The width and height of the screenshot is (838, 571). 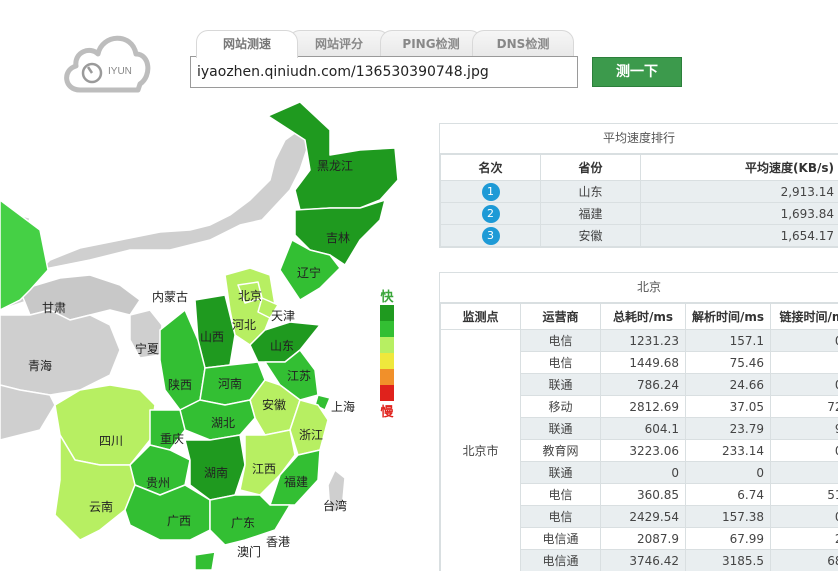 What do you see at coordinates (249, 552) in the screenshot?
I see `label-macau: 澳门` at bounding box center [249, 552].